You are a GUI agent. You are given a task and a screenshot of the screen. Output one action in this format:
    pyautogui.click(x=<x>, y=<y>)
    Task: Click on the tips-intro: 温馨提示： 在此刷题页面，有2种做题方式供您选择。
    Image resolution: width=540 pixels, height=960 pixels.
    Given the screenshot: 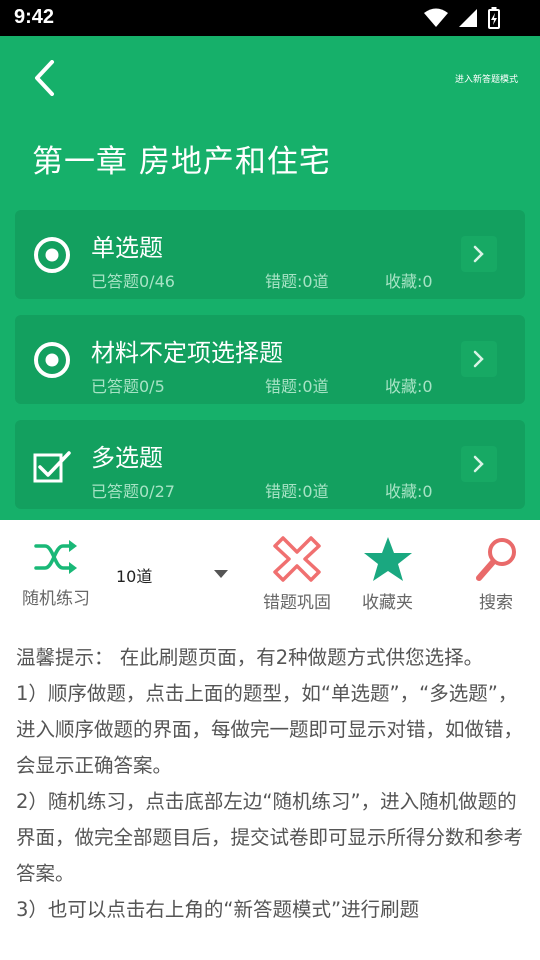 What is the action you would take?
    pyautogui.click(x=250, y=657)
    